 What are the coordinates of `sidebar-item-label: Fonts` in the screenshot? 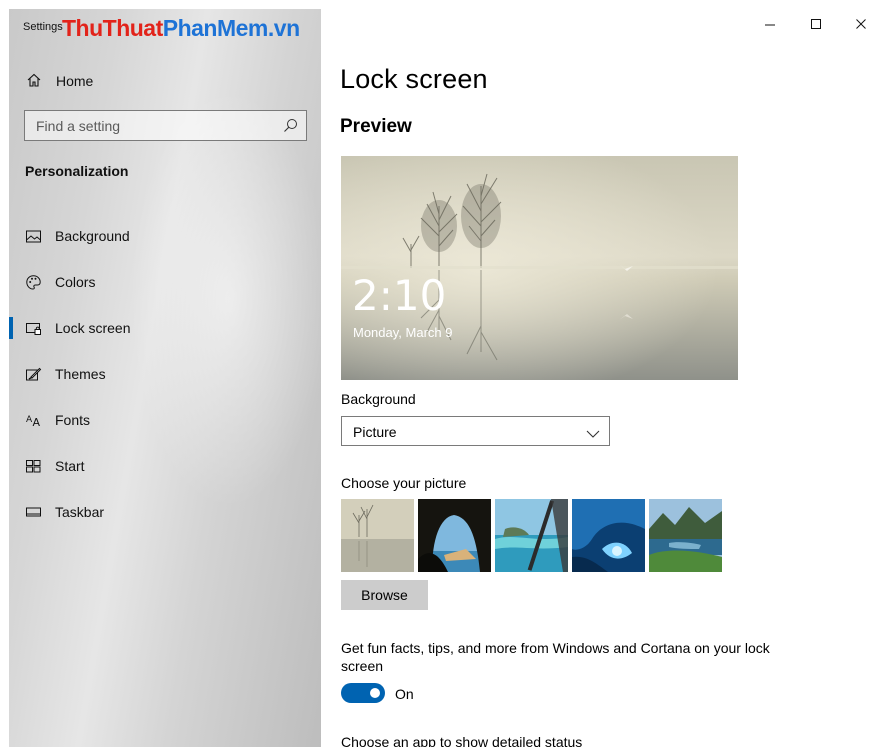 It's located at (73, 420).